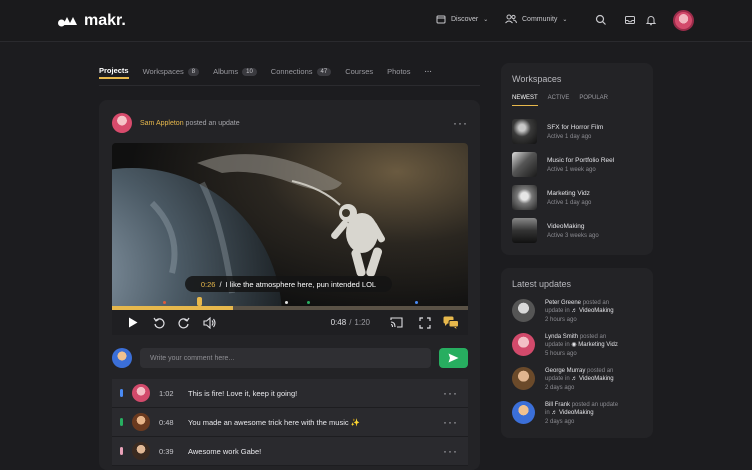 The image size is (752, 470). Describe the element at coordinates (169, 451) in the screenshot. I see `comment-time: 0:39` at that location.